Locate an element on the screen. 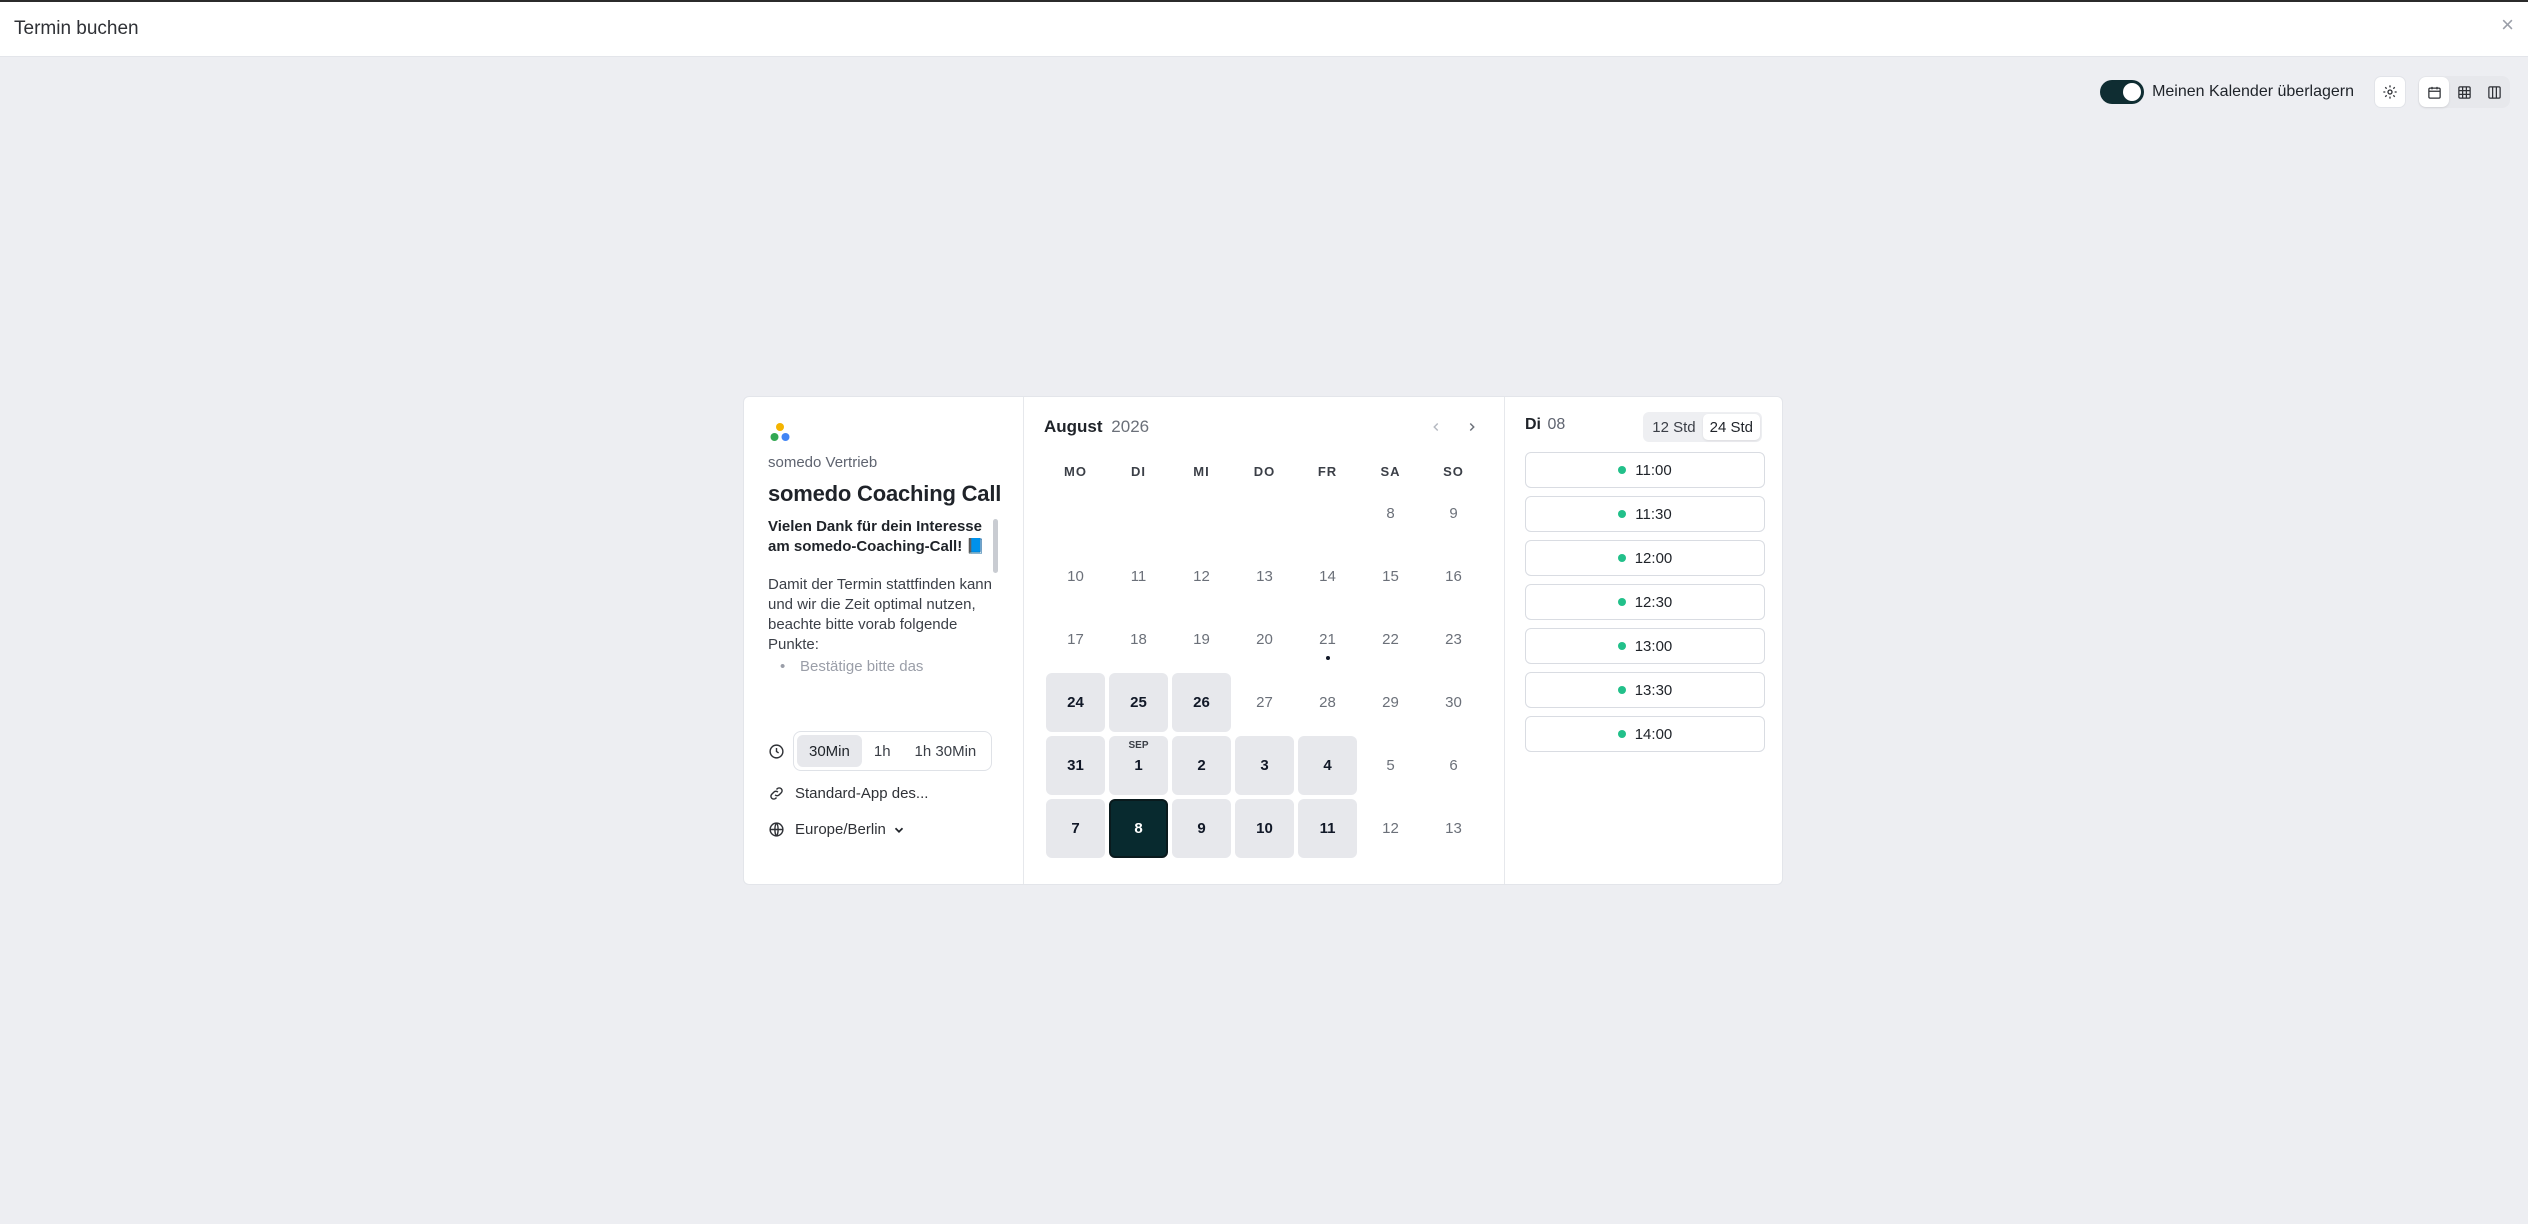  day-number: 24 is located at coordinates (1075, 702).